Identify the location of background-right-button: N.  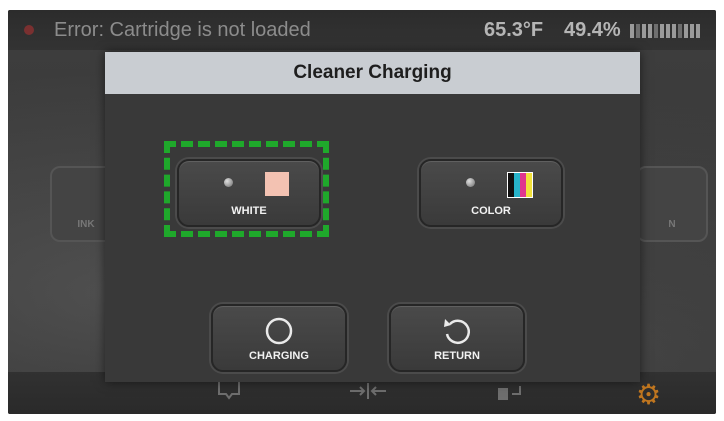
(672, 204).